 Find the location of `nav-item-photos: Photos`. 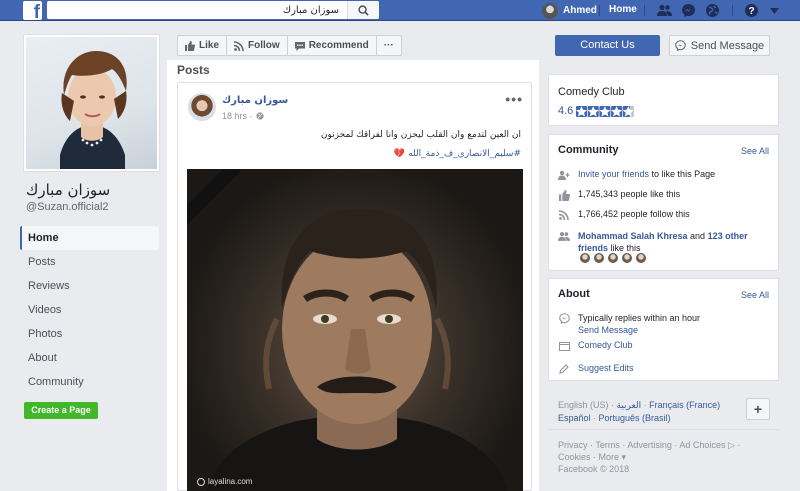

nav-item-photos: Photos is located at coordinates (89, 334).